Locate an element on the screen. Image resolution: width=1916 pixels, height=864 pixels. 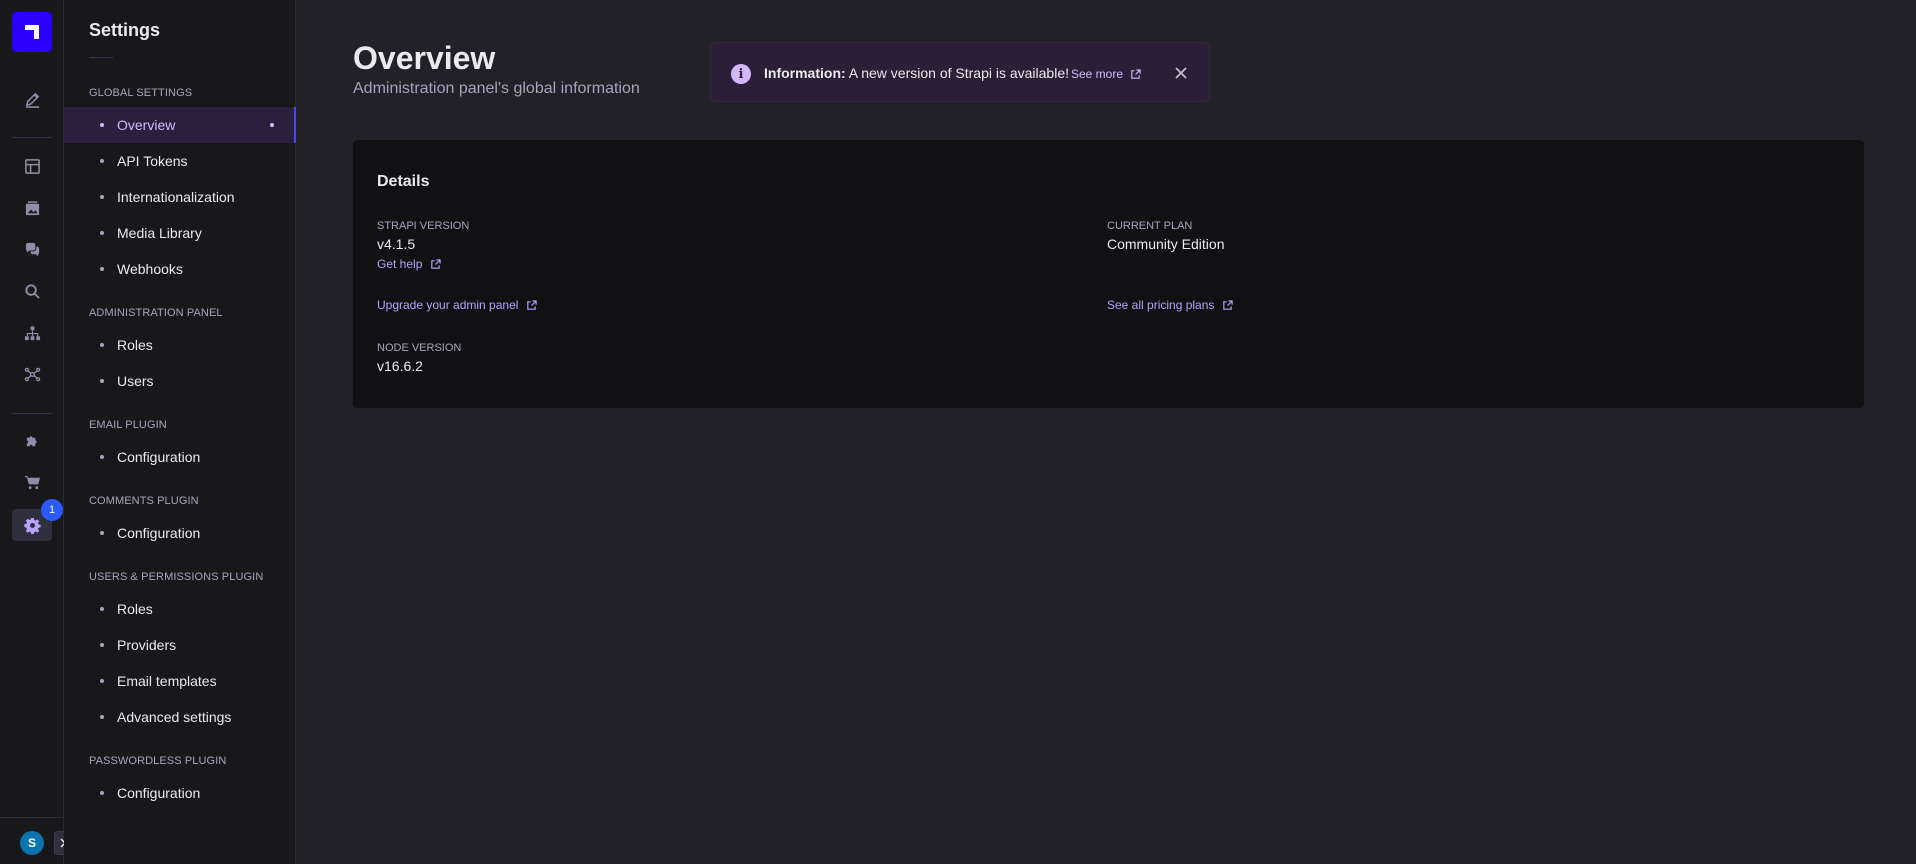
pricing-plans-link: See all pricing plans is located at coordinates (1170, 305).